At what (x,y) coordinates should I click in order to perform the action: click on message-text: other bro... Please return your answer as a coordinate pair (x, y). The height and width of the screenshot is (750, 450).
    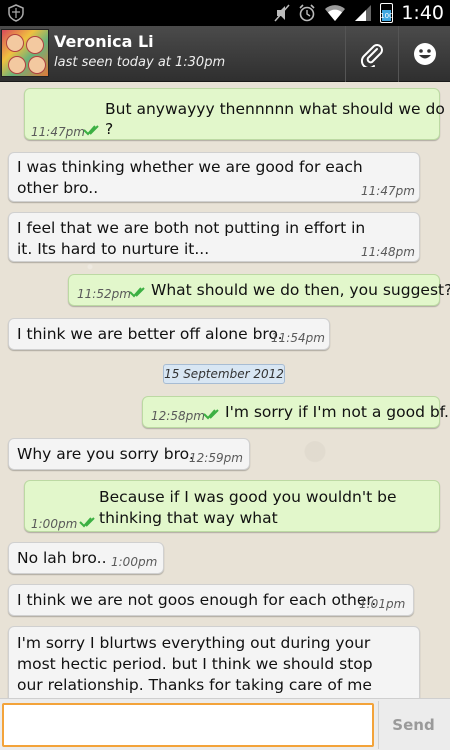
    Looking at the image, I should click on (58, 188).